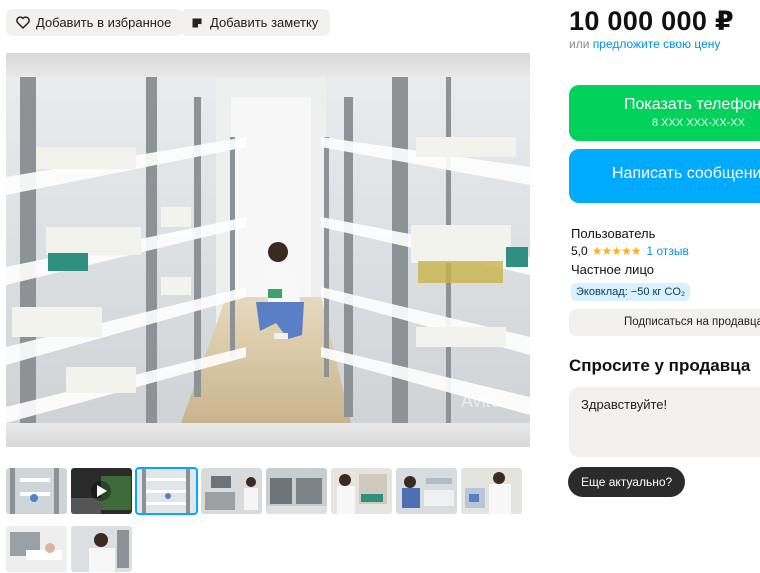  What do you see at coordinates (692, 104) in the screenshot?
I see `show-phone-label: Показать телефон` at bounding box center [692, 104].